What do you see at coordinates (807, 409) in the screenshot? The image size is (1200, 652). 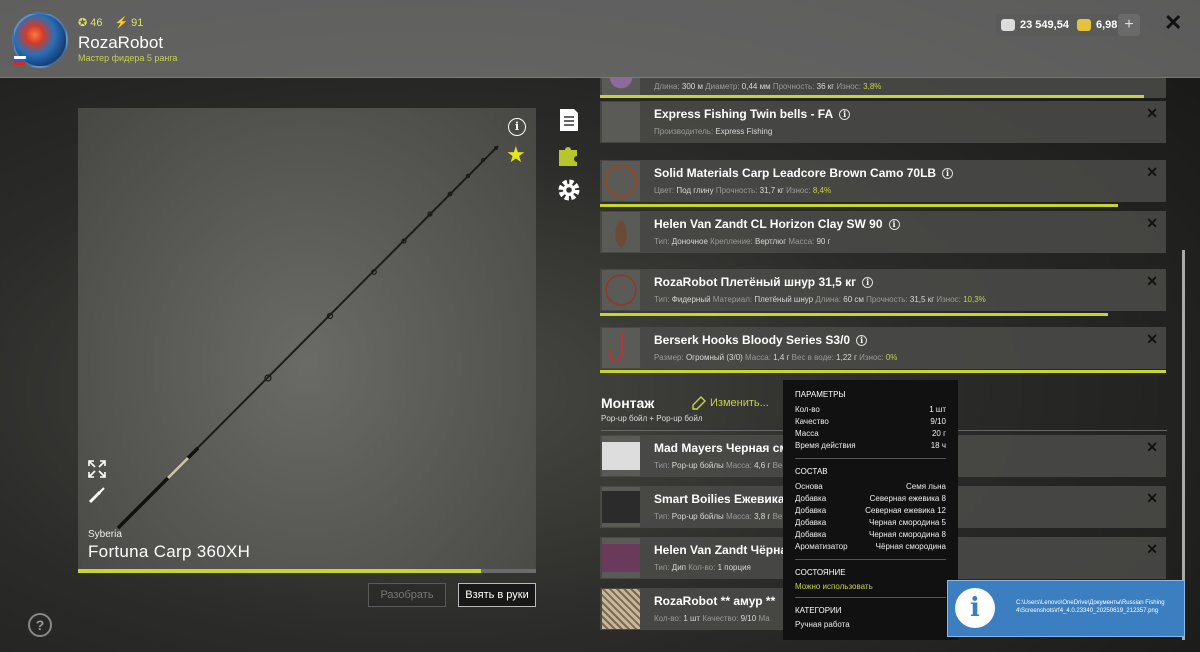 I see `tooltip-key: Кол-во` at bounding box center [807, 409].